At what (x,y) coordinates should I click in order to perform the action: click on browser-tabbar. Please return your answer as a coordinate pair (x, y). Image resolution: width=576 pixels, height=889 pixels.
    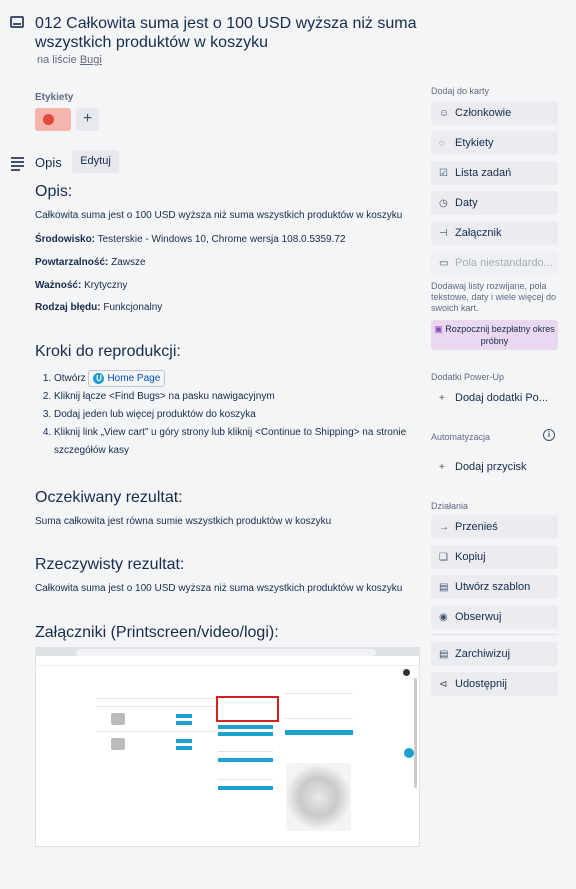
    Looking at the image, I should click on (227, 652).